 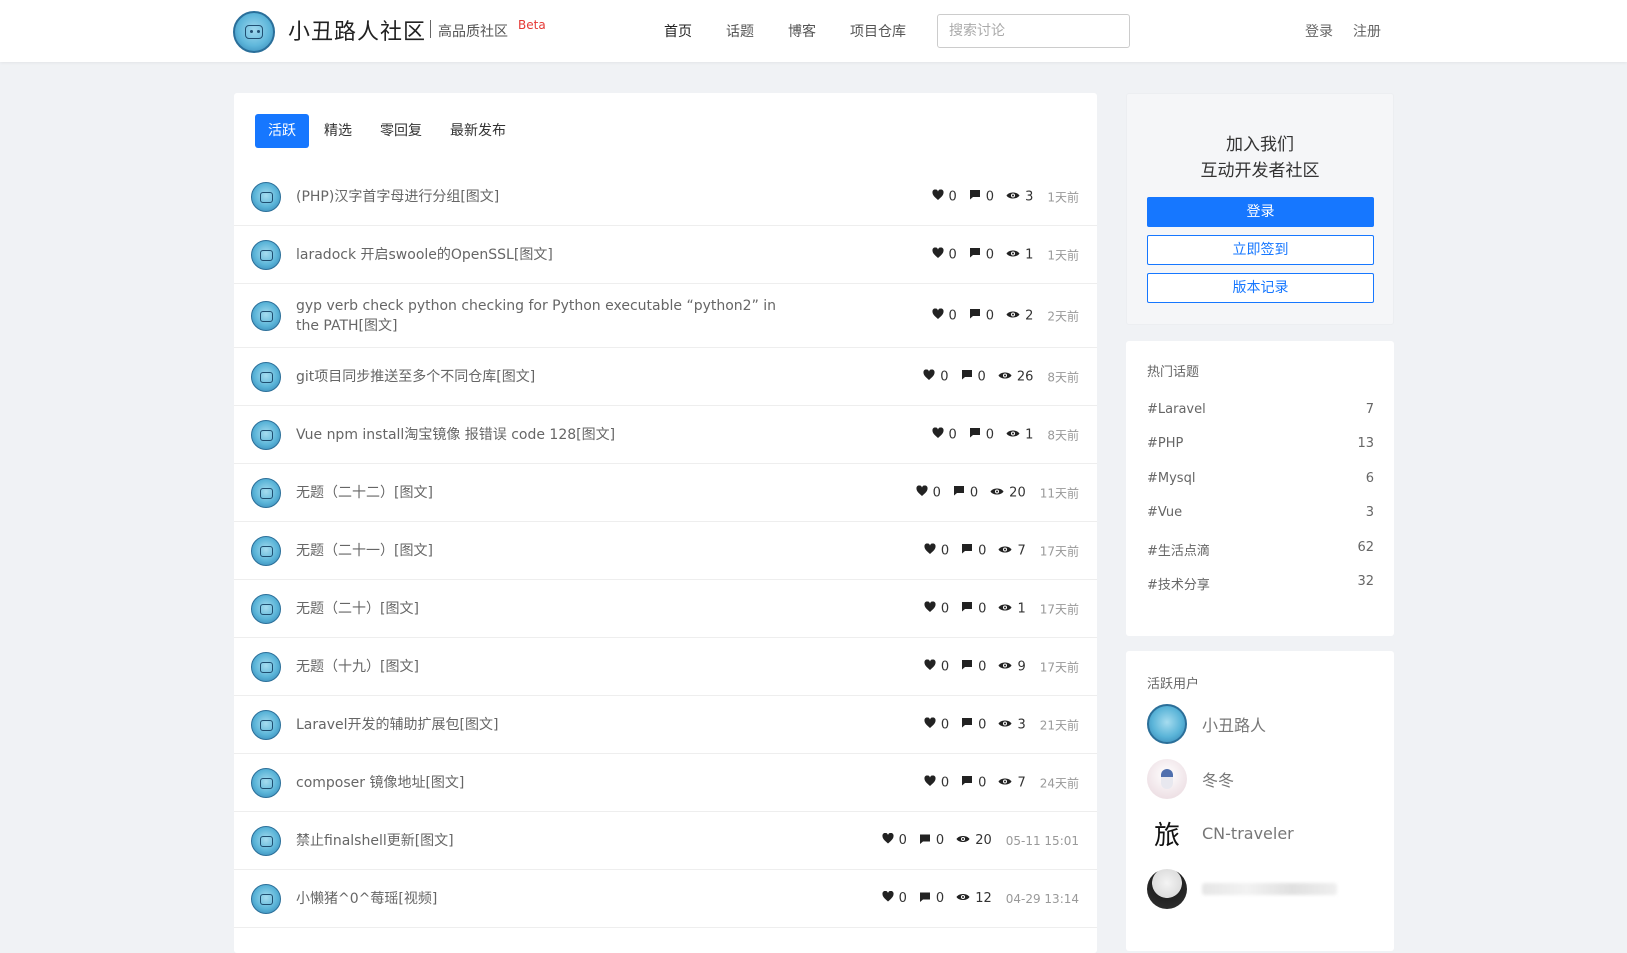 What do you see at coordinates (1178, 549) in the screenshot?
I see `topic-name: #生活点滴` at bounding box center [1178, 549].